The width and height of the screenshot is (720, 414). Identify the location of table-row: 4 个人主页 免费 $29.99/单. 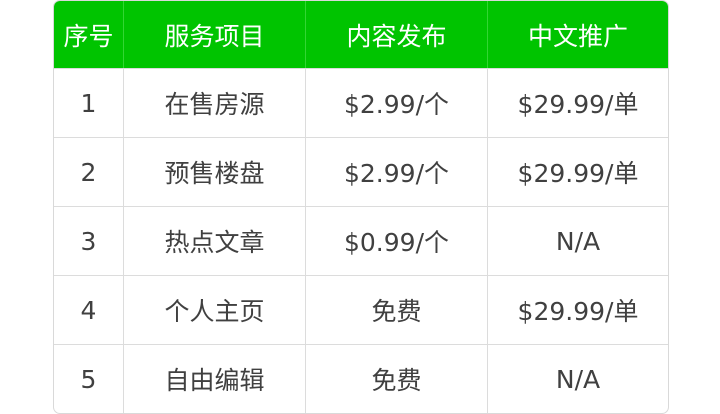
(361, 309).